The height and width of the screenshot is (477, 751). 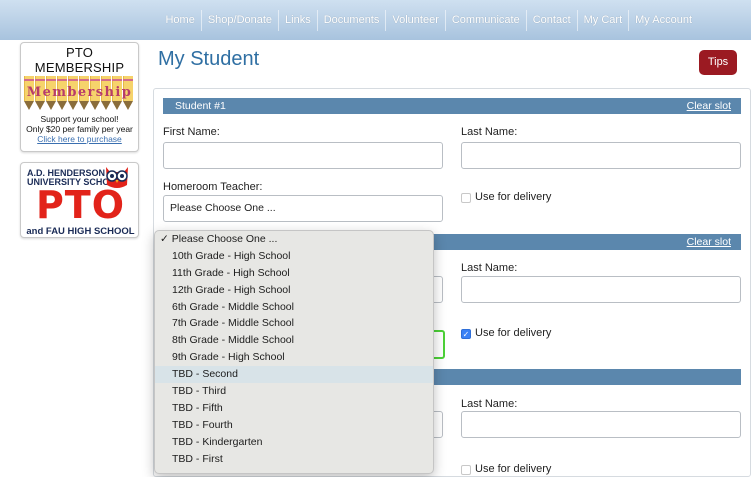 I want to click on membership-title: PTO MEMBERSHIP, so click(x=79, y=60).